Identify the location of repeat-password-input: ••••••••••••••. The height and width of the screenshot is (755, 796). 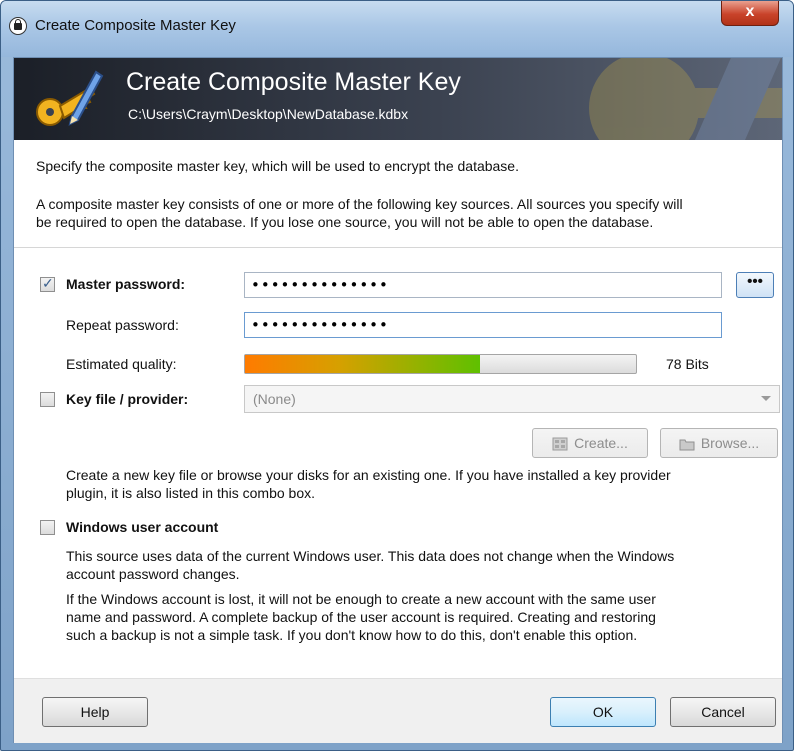
(483, 325).